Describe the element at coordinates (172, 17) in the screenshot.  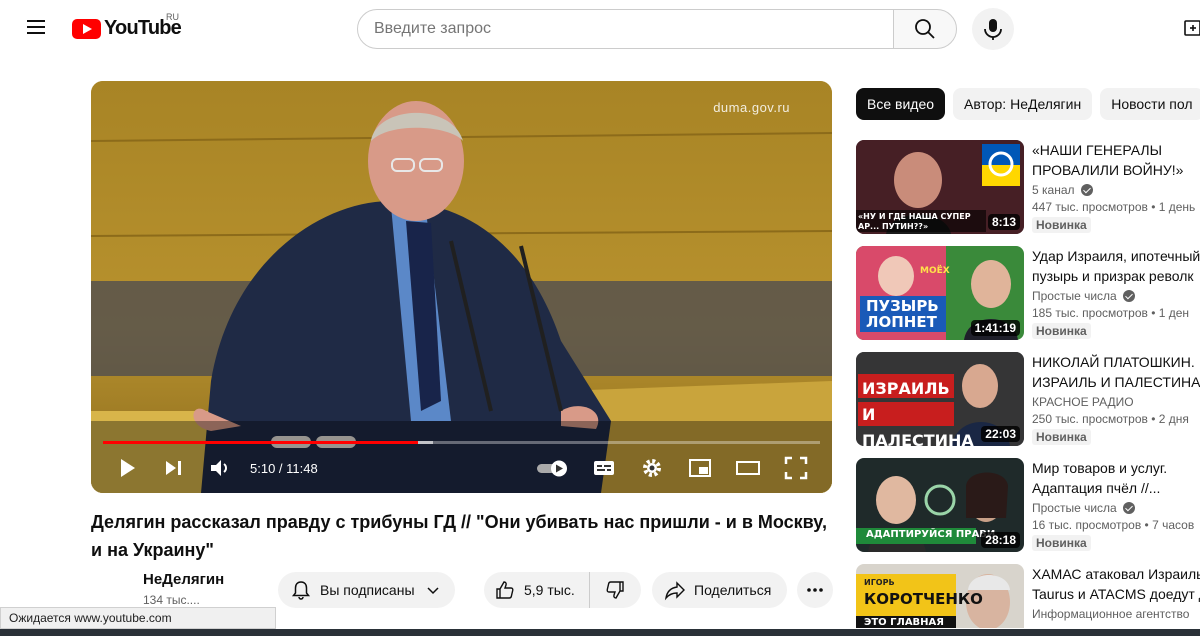
I see `country-code: RU` at that location.